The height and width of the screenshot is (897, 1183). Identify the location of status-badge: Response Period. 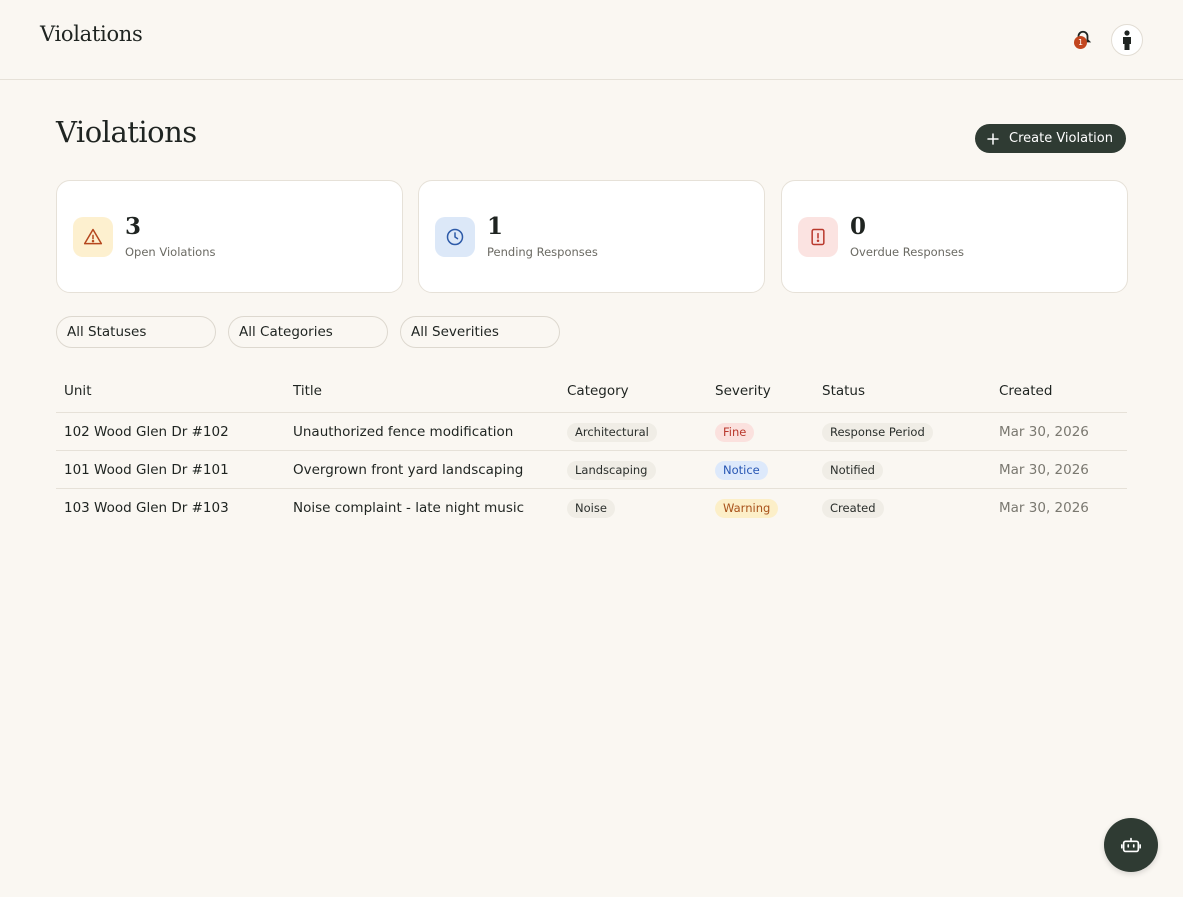
(877, 432).